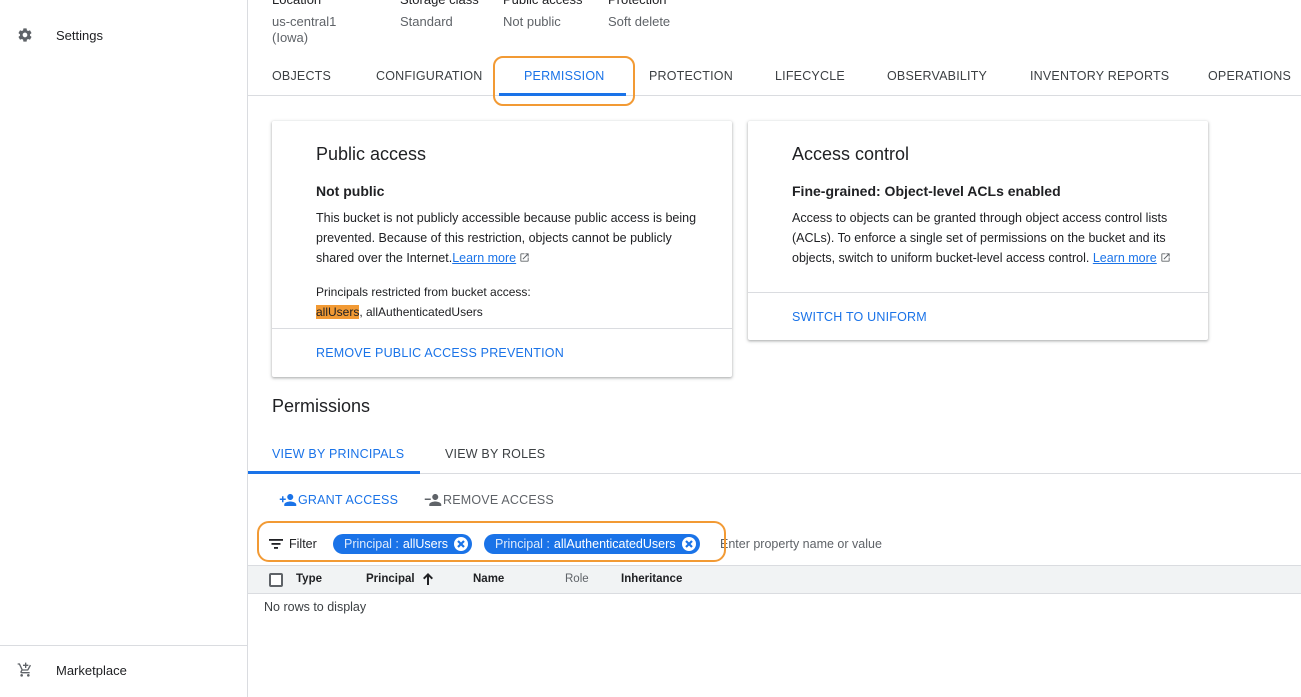 The image size is (1301, 697). What do you see at coordinates (851, 154) in the screenshot?
I see `card-title: Access control` at bounding box center [851, 154].